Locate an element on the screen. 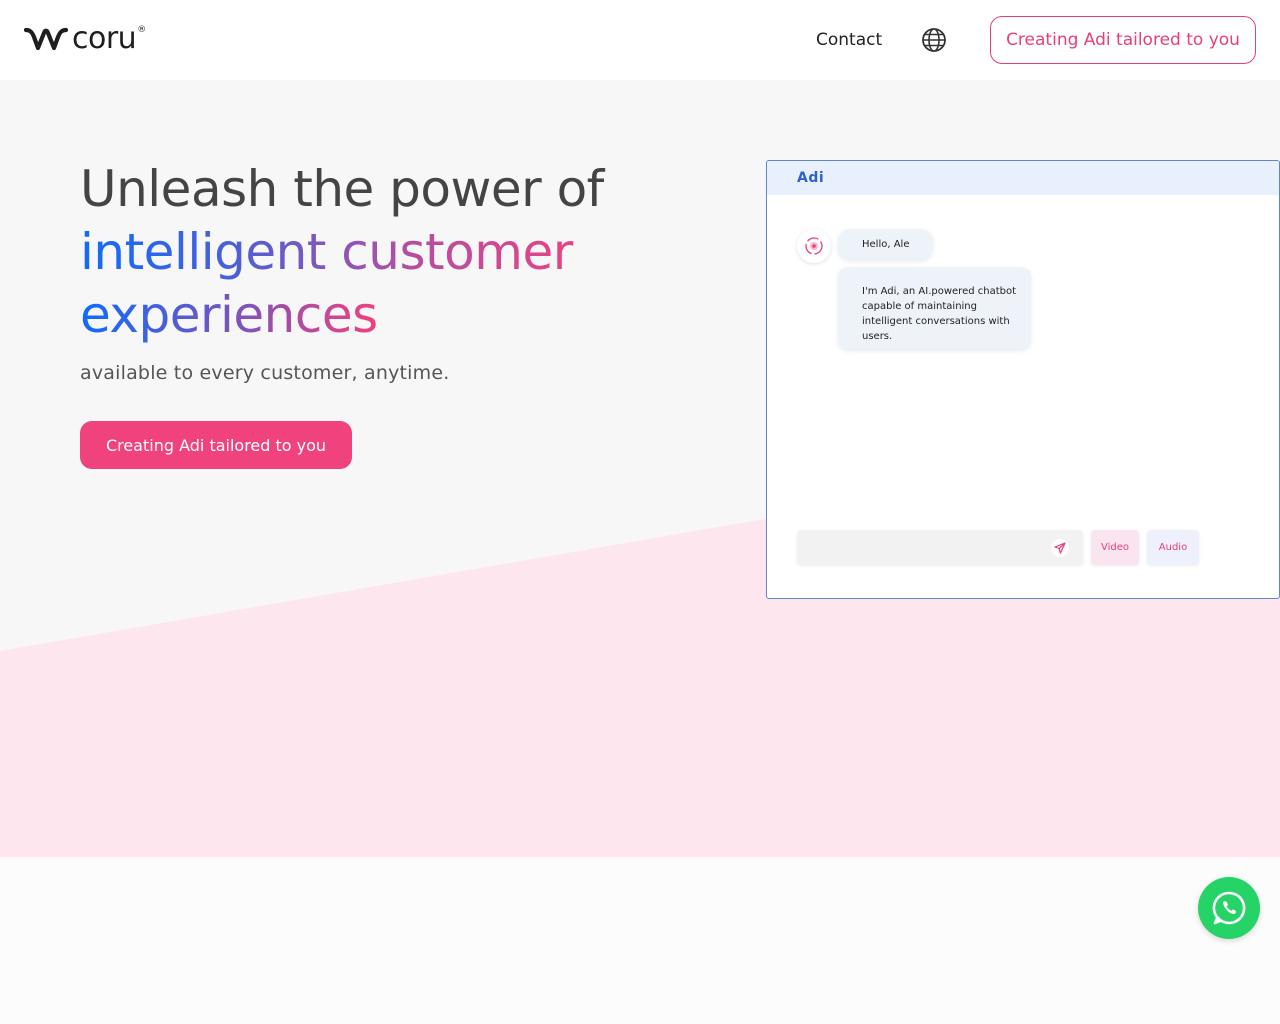 The image size is (1280, 1024). chat-header: Adi is located at coordinates (1023, 178).